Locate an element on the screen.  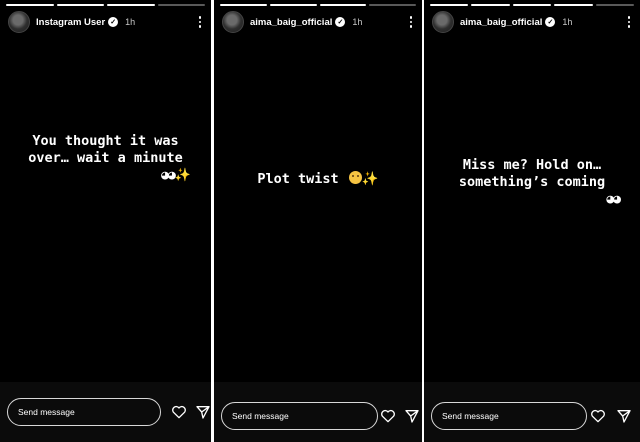
eyes-emoji: ◕◕✨ is located at coordinates (176, 175).